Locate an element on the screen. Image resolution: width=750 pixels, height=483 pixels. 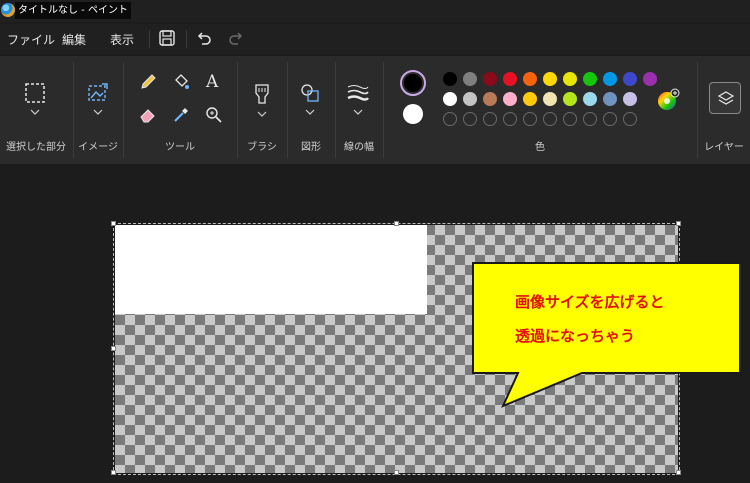
undo-icon is located at coordinates (204, 38).